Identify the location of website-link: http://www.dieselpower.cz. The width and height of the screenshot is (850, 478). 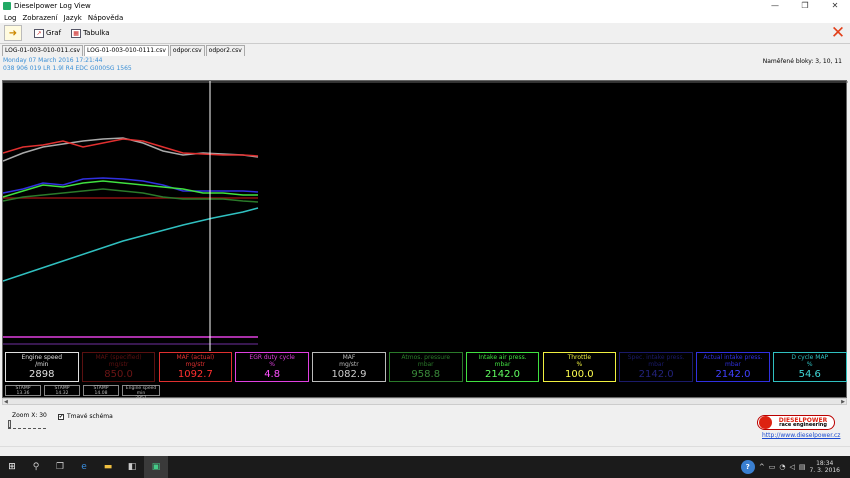
(801, 435).